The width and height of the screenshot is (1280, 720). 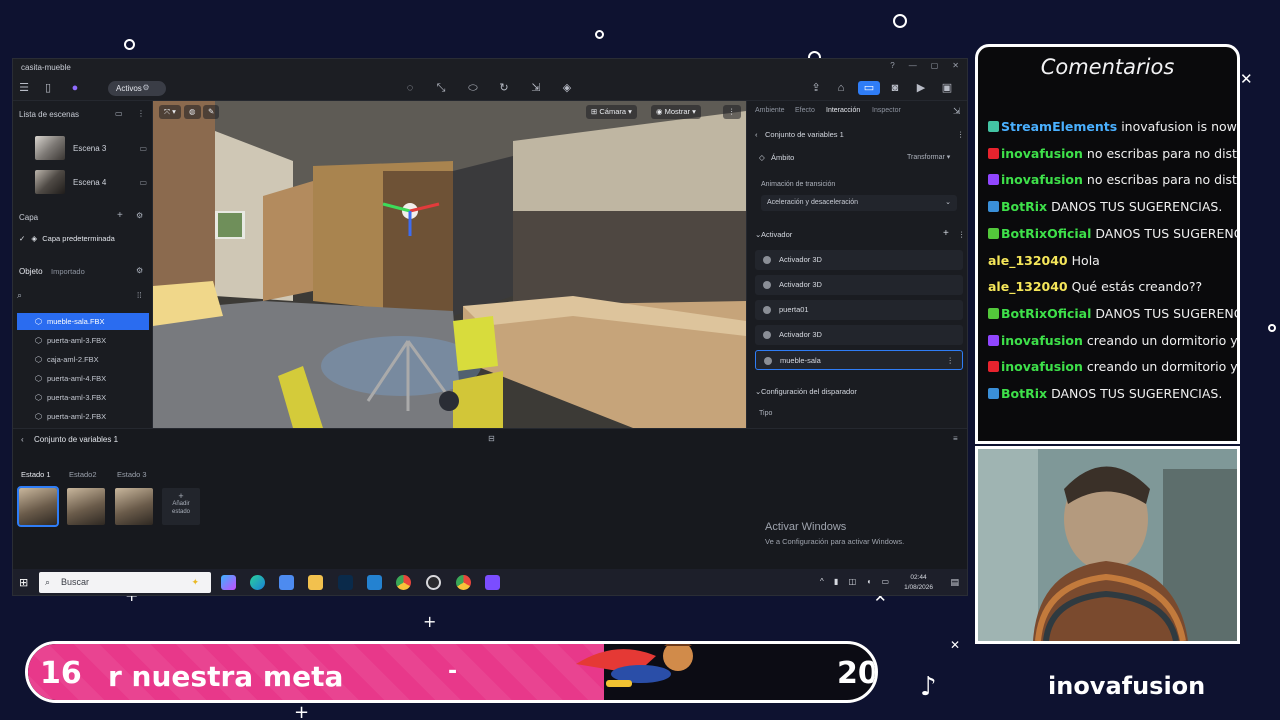 I want to click on more-icon: ⋮, so click(x=732, y=112).